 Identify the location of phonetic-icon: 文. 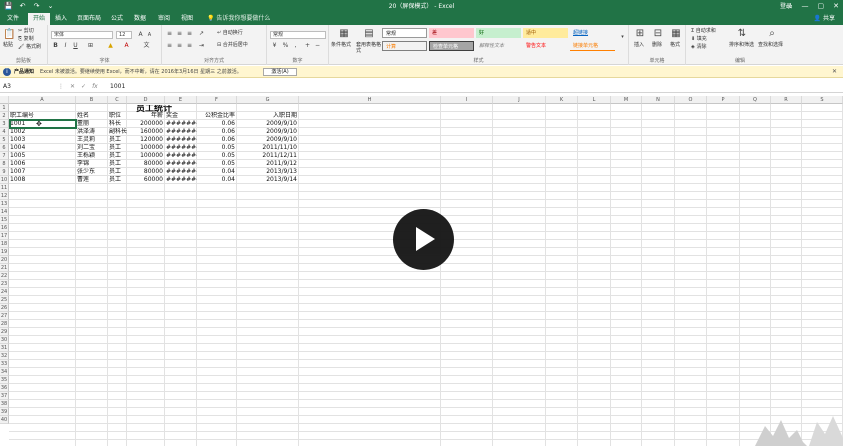
(146, 46).